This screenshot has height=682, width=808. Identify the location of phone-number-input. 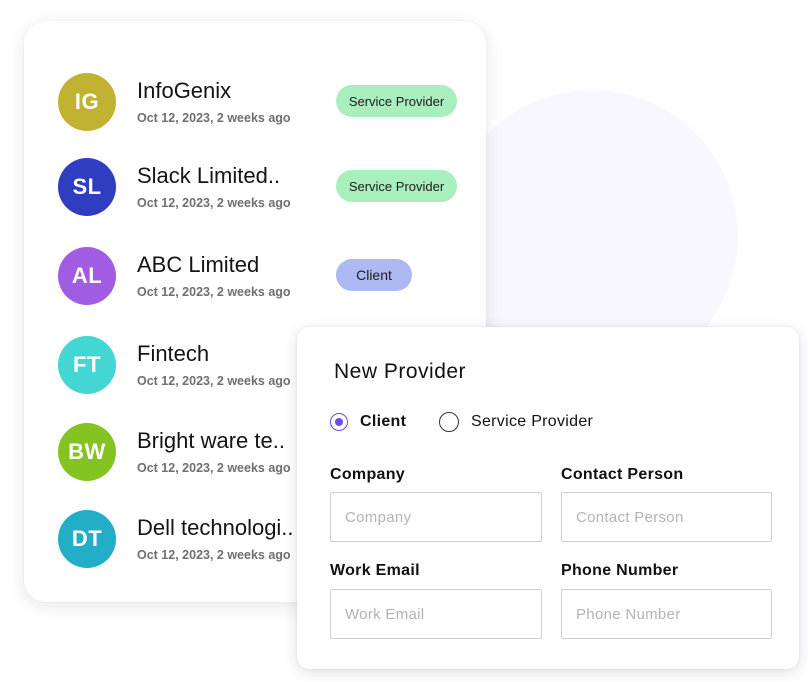
(666, 614).